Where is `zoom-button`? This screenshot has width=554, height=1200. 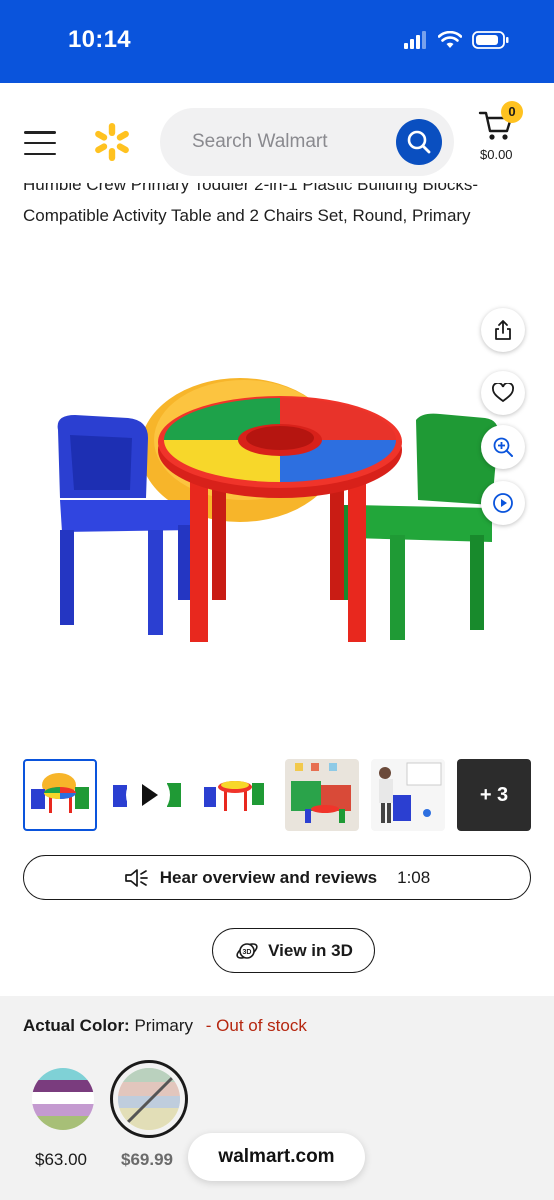
zoom-button is located at coordinates (503, 447).